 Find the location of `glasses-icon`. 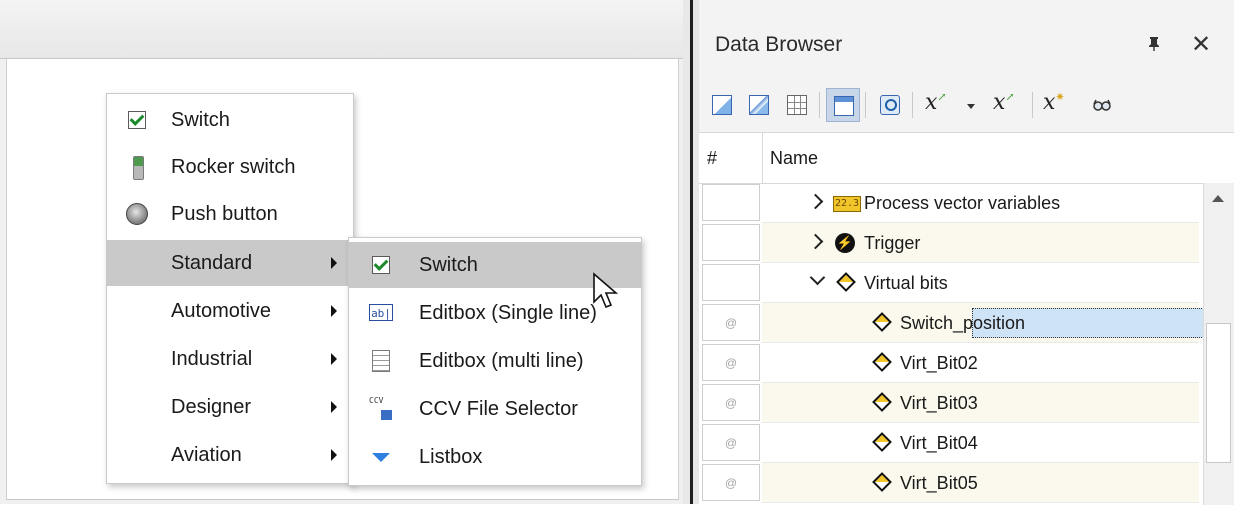

glasses-icon is located at coordinates (1102, 105).